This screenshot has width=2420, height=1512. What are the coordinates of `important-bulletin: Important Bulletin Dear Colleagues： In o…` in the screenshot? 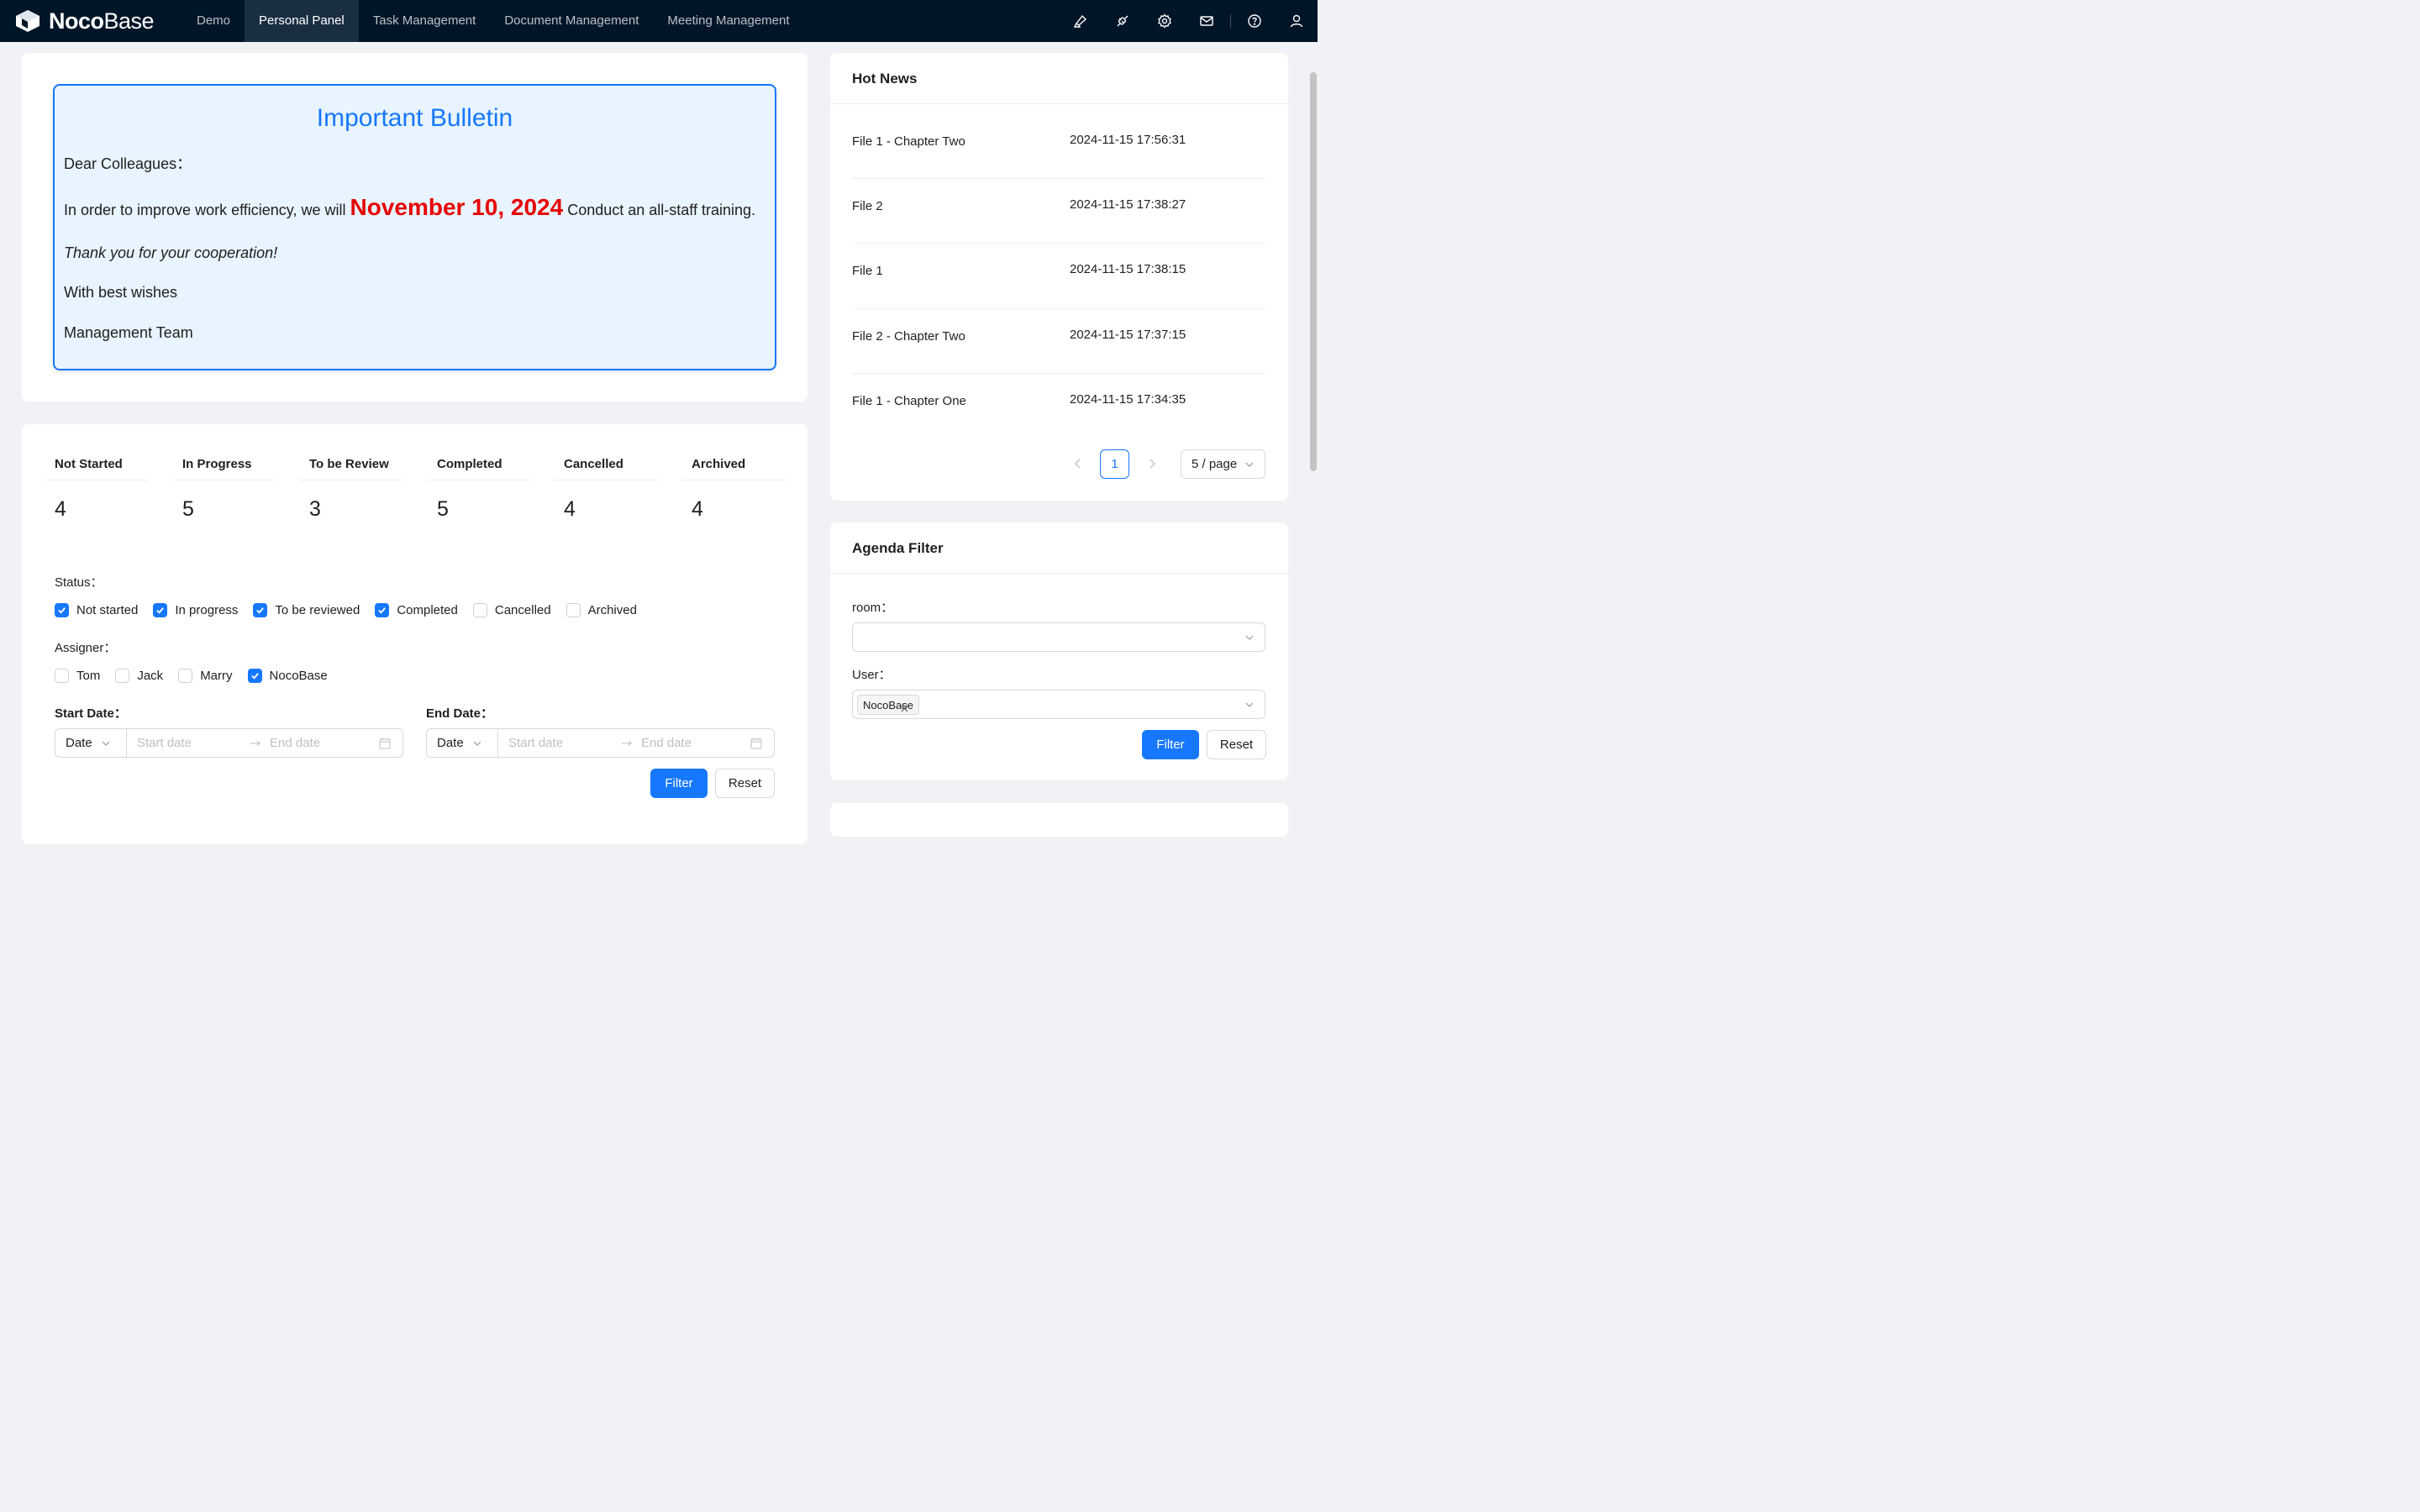 It's located at (414, 227).